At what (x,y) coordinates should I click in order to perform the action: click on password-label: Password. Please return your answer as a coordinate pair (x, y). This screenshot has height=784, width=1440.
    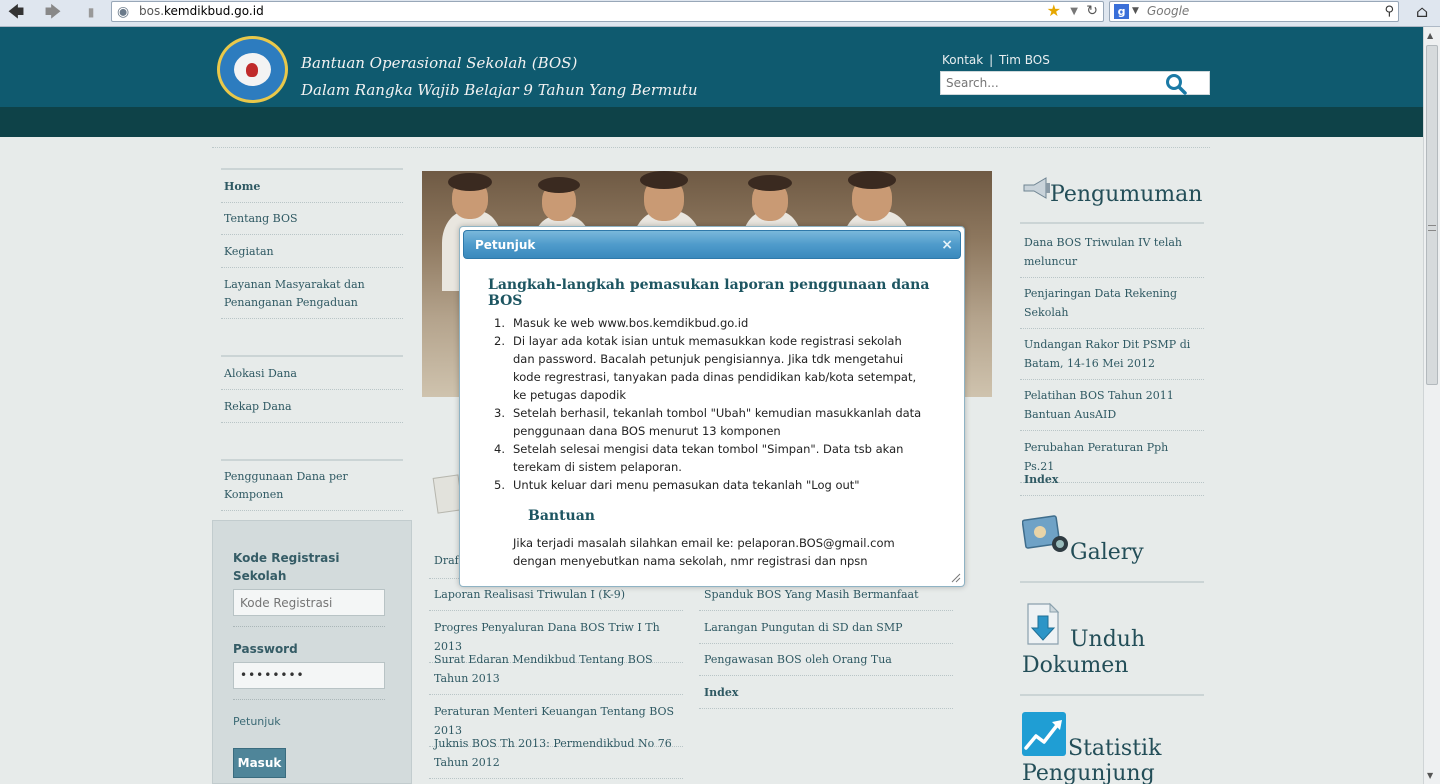
    Looking at the image, I should click on (265, 649).